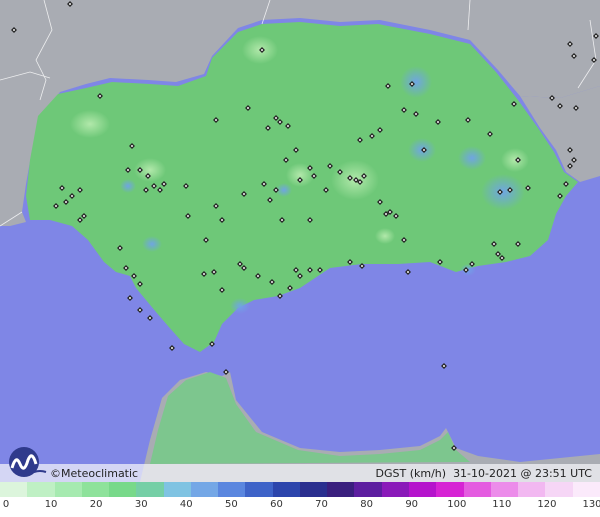  Describe the element at coordinates (502, 504) in the screenshot. I see `legend-tick-label: 110` at that location.